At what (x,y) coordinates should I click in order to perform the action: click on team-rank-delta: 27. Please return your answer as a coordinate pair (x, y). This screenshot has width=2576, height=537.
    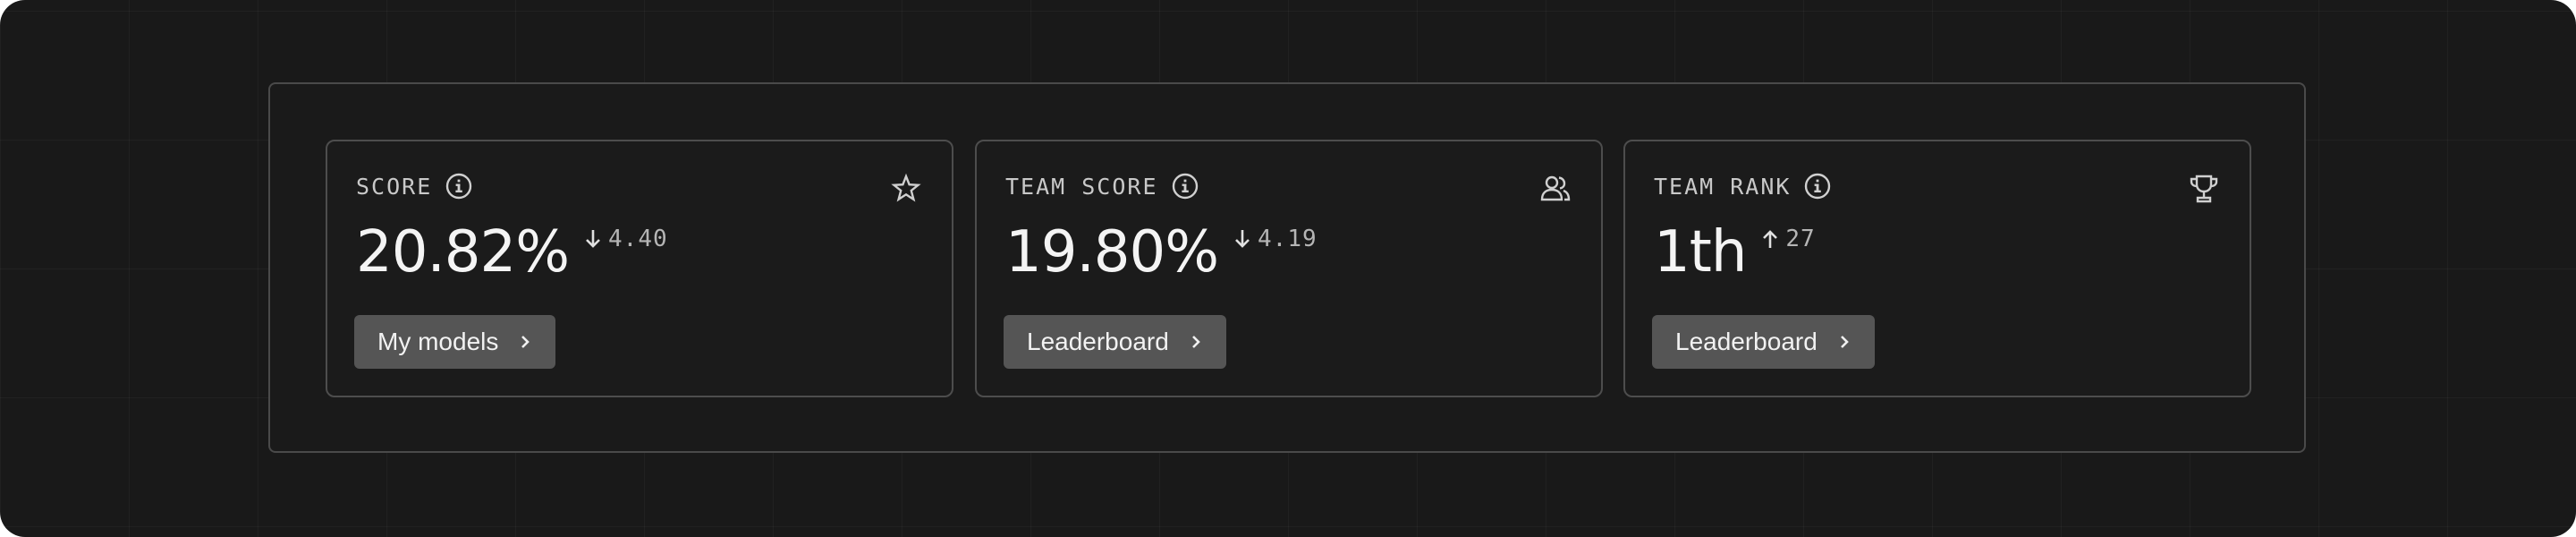
    Looking at the image, I should click on (1787, 239).